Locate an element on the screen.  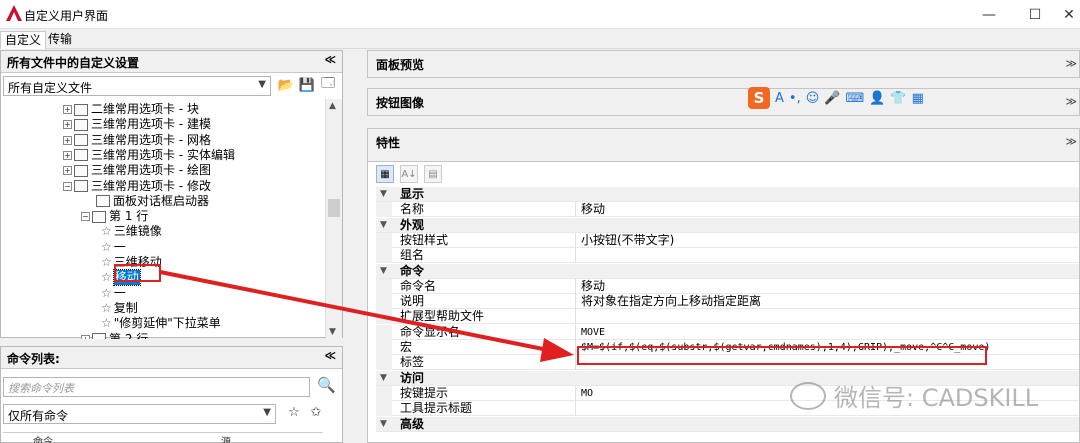
watermark: 微信号: CADSKILL is located at coordinates (914, 395).